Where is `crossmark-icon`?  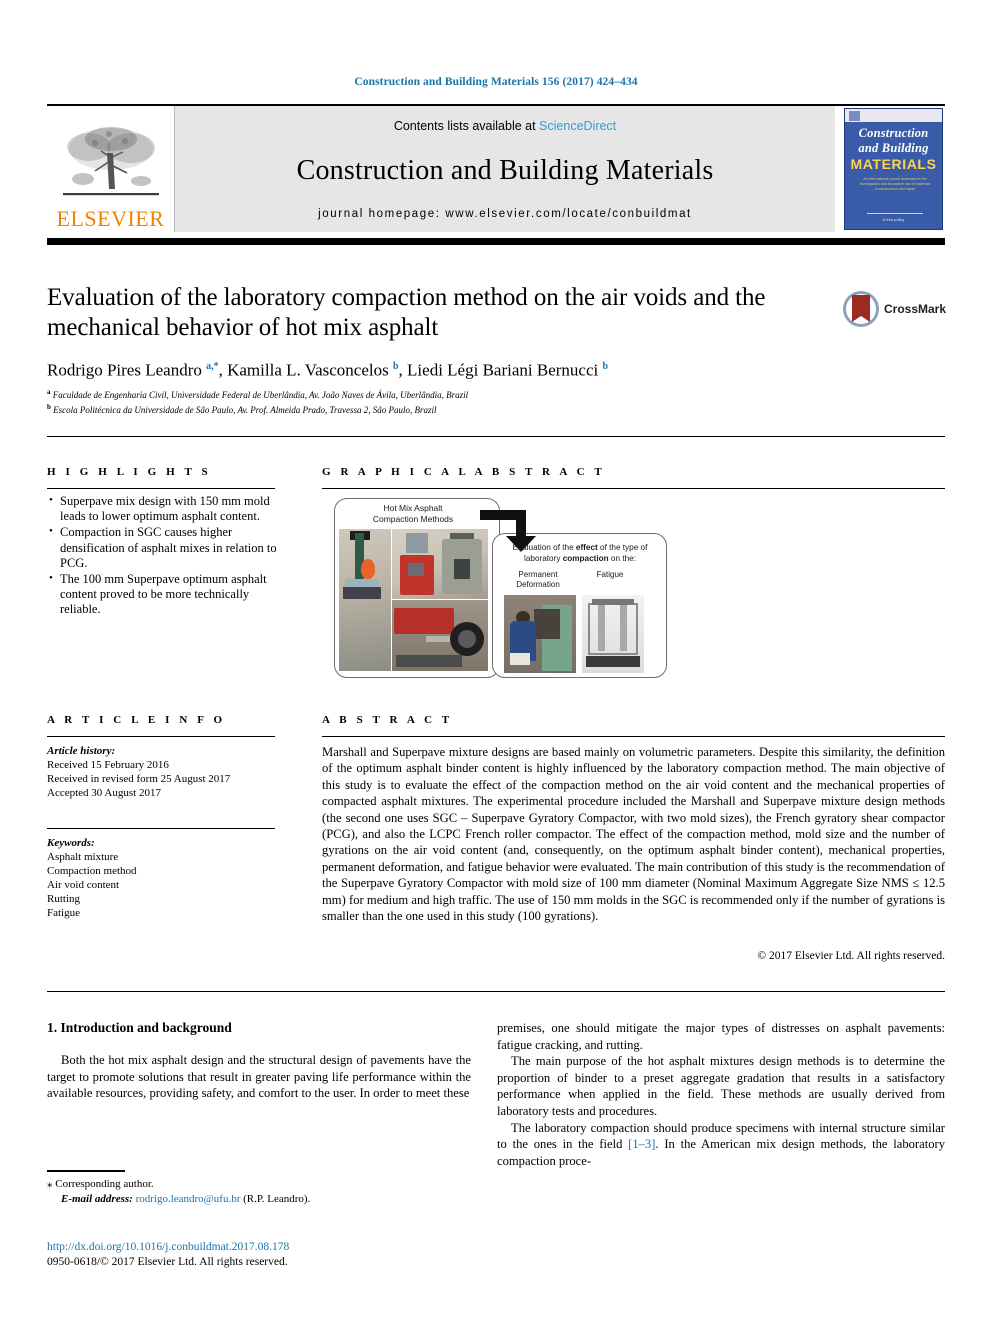
crossmark-icon is located at coordinates (861, 309).